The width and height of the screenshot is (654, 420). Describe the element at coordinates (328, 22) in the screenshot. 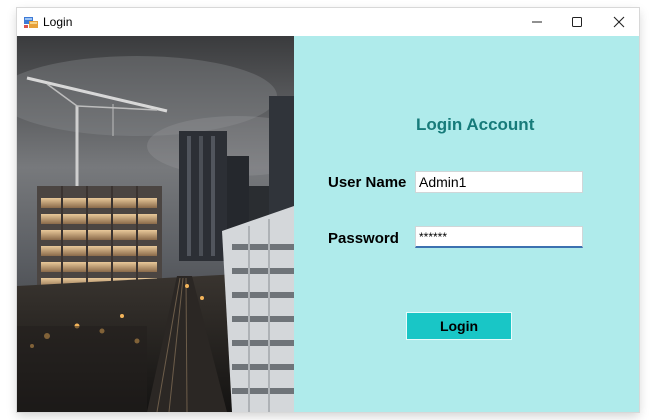

I see `title-bar: Login` at that location.